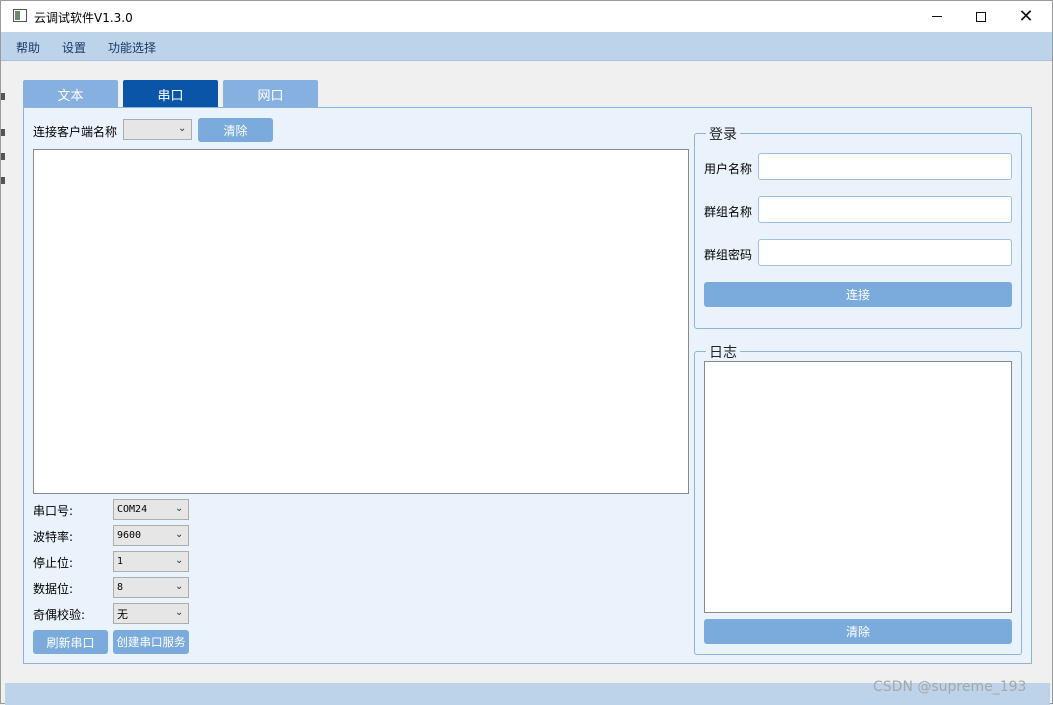  What do you see at coordinates (151, 535) in the screenshot?
I see `baud-select: 9600 ⌄` at bounding box center [151, 535].